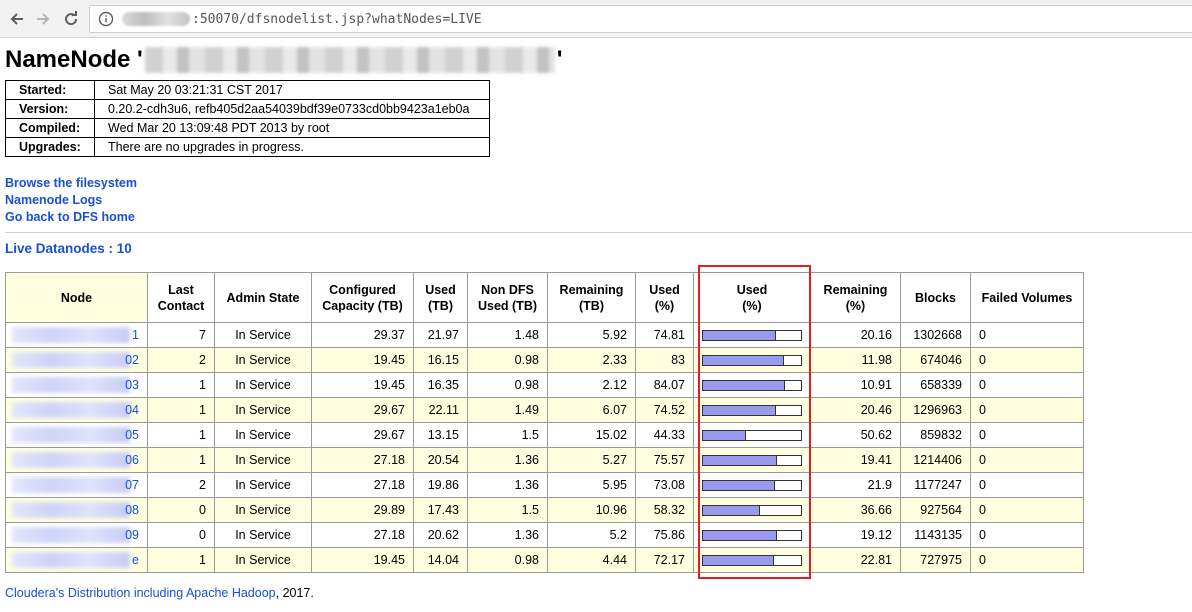  I want to click on used-pct-cell: 84.07, so click(664, 385).